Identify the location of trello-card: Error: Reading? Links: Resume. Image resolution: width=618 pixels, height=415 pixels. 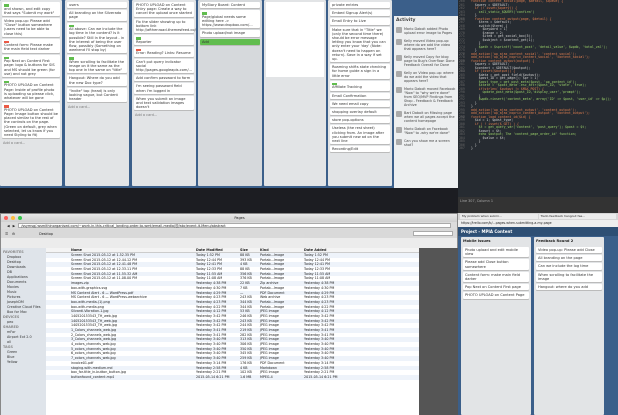
(164, 51).